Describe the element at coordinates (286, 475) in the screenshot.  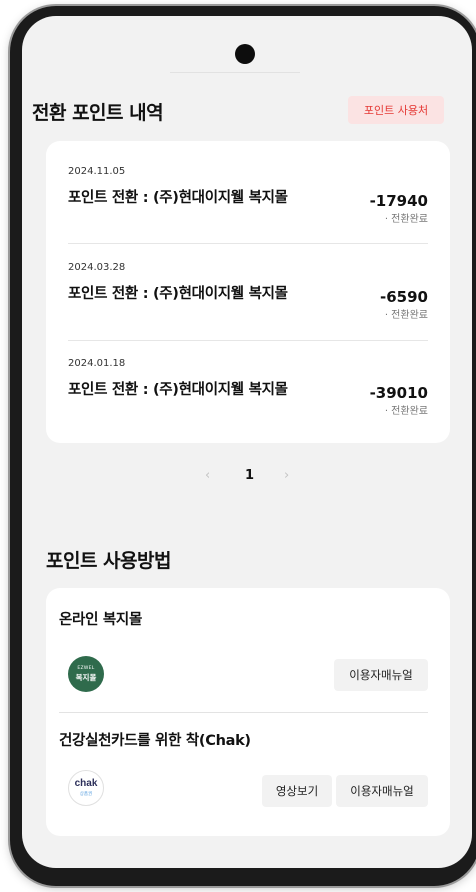
I see `pagination-next-icon: ›` at that location.